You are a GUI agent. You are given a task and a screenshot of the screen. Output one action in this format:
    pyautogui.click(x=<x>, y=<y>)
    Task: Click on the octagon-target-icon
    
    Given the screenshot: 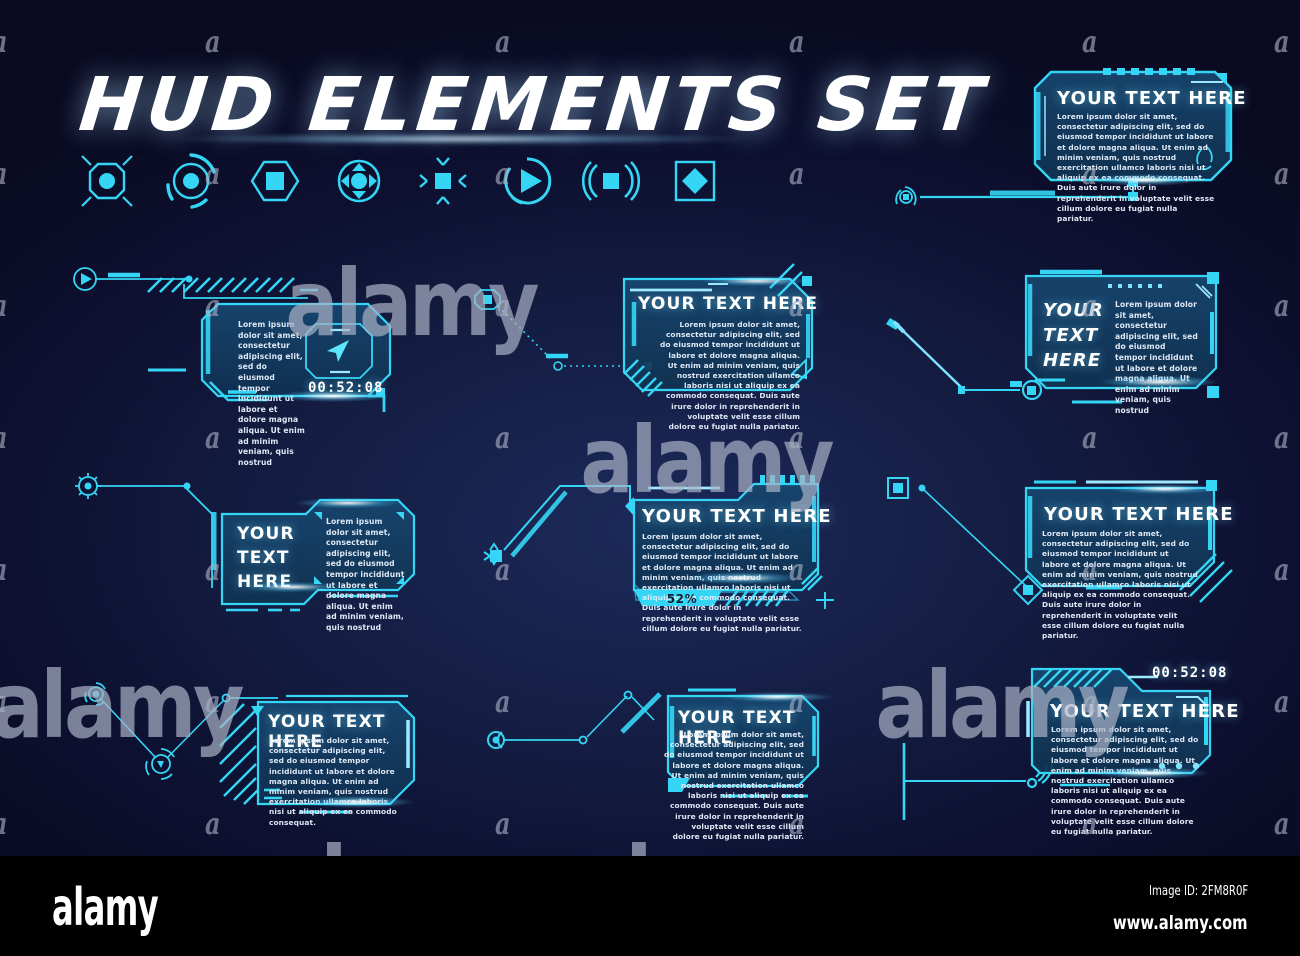 What is the action you would take?
    pyautogui.click(x=107, y=181)
    